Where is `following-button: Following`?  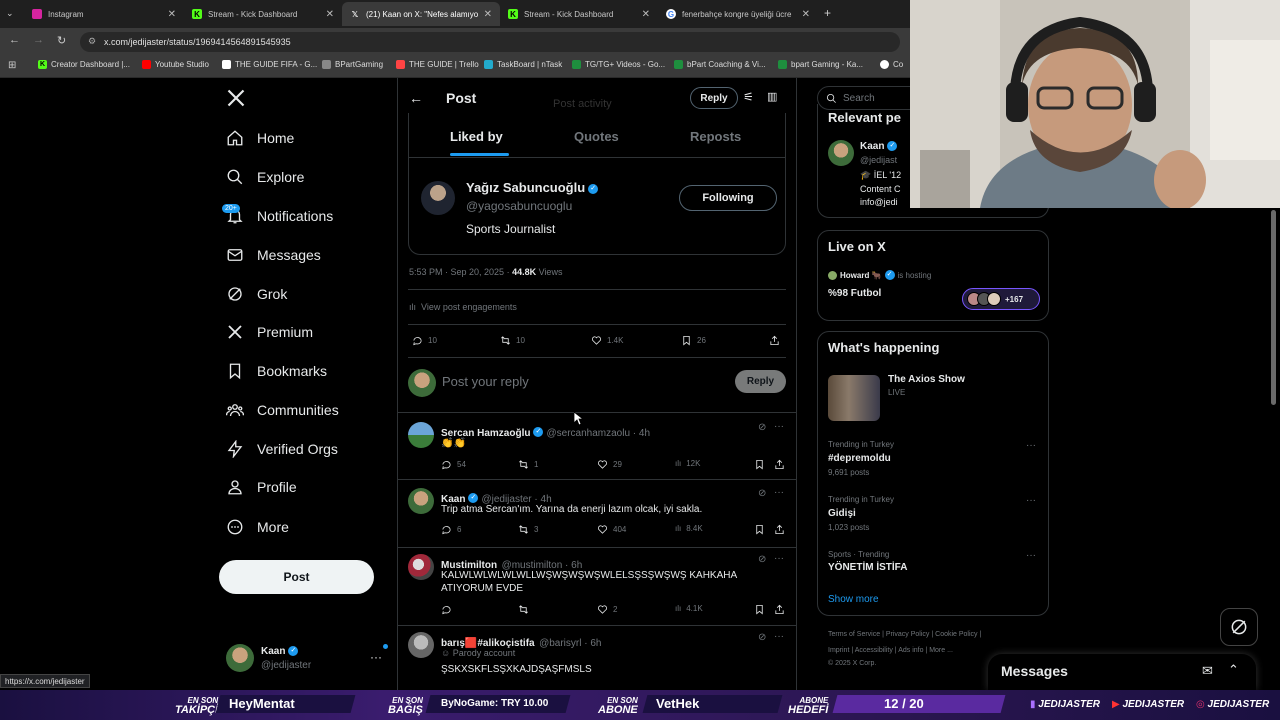 following-button: Following is located at coordinates (728, 198).